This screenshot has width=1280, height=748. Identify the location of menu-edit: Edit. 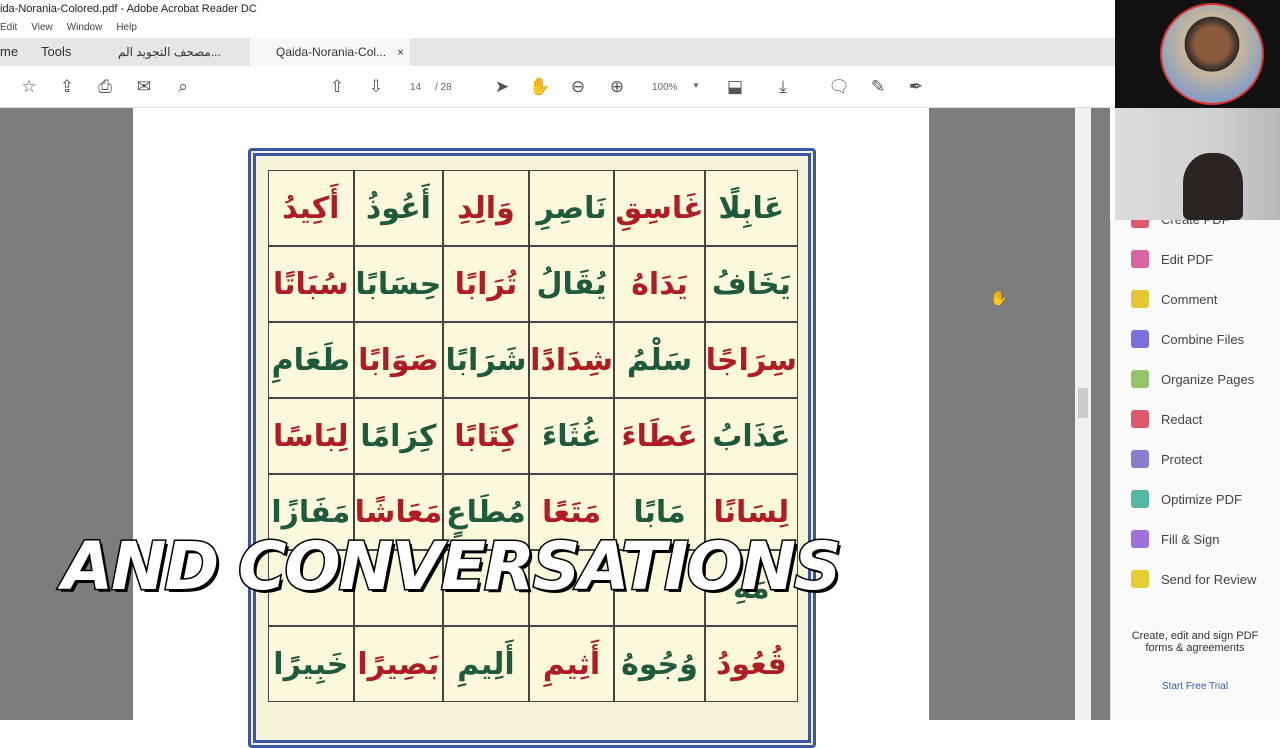
(8, 30).